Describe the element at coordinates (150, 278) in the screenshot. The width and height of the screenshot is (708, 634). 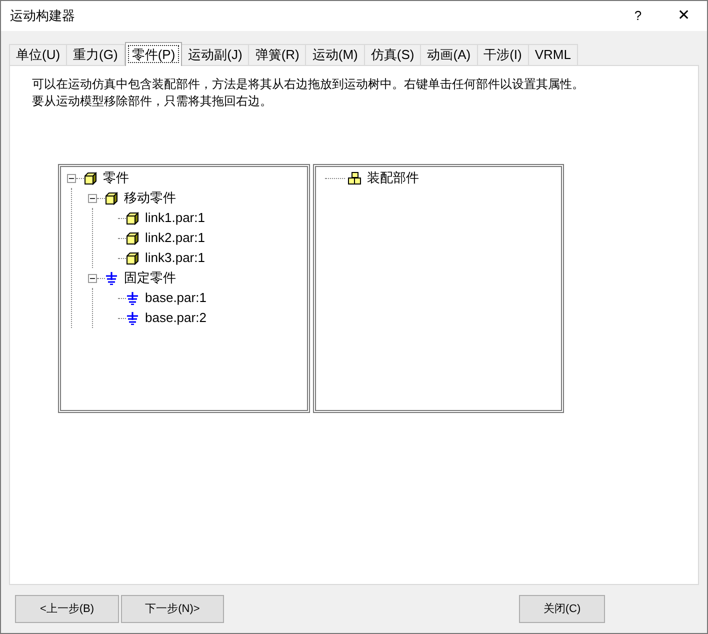
I see `tree-item: 固定零件` at that location.